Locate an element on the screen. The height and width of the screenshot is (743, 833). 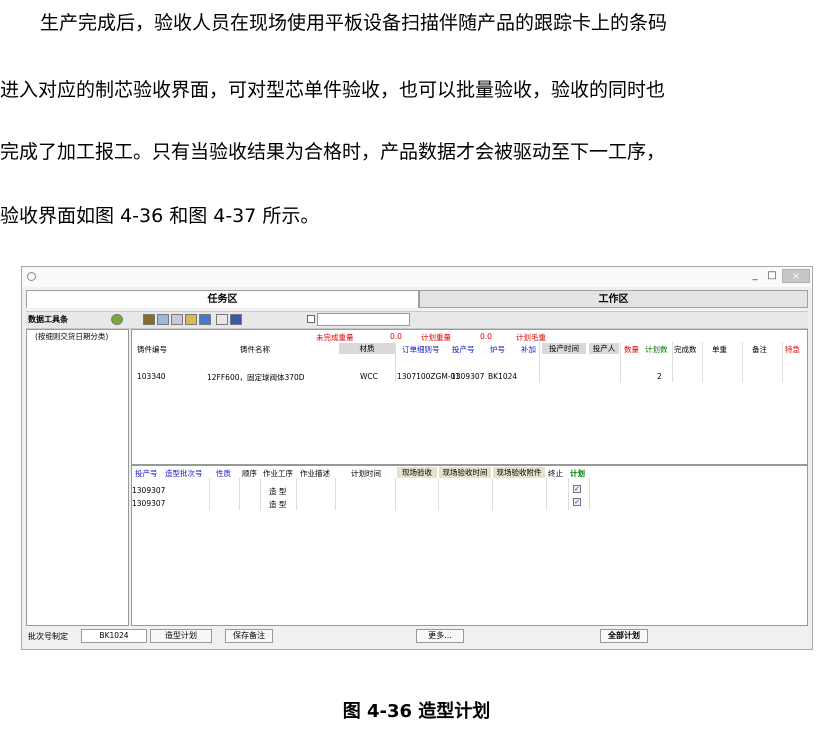
col-remark: 备注 is located at coordinates (759, 349).